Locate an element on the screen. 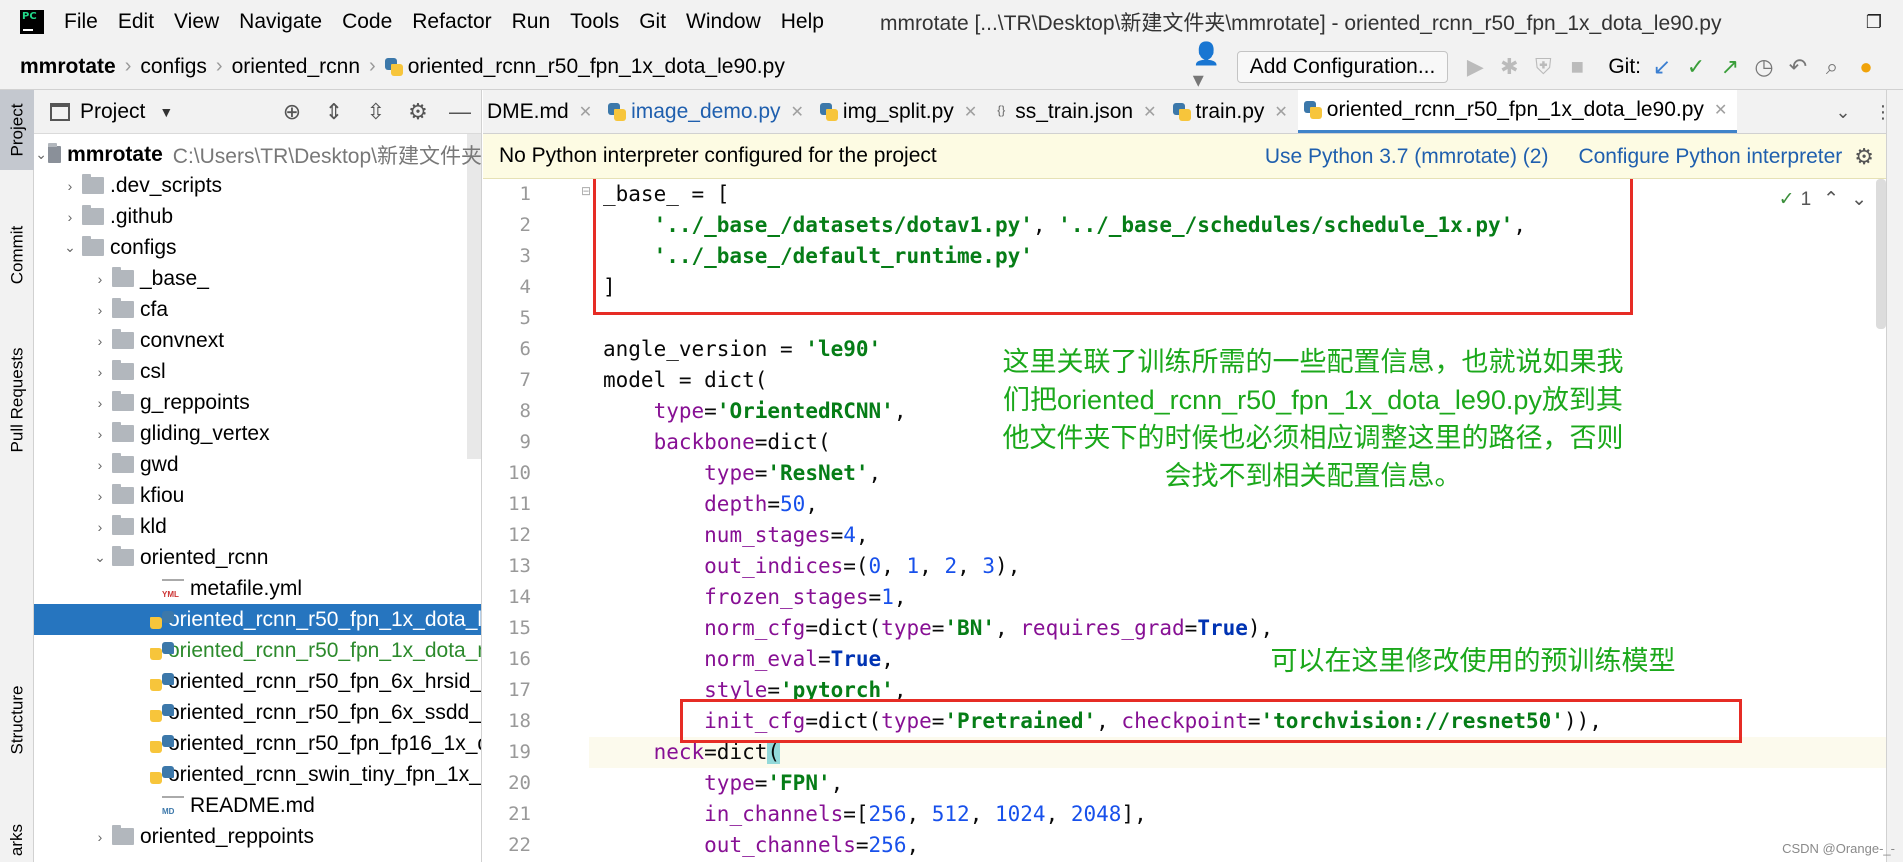 The height and width of the screenshot is (862, 1903). git-push-icon: ↗ is located at coordinates (1730, 67).